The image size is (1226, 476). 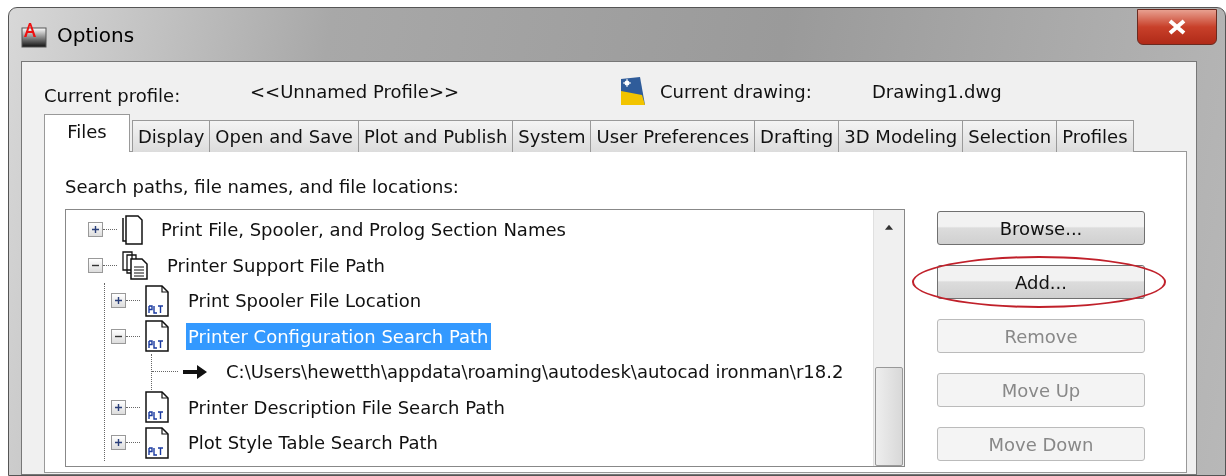 What do you see at coordinates (96, 34) in the screenshot?
I see `window-title: Options` at bounding box center [96, 34].